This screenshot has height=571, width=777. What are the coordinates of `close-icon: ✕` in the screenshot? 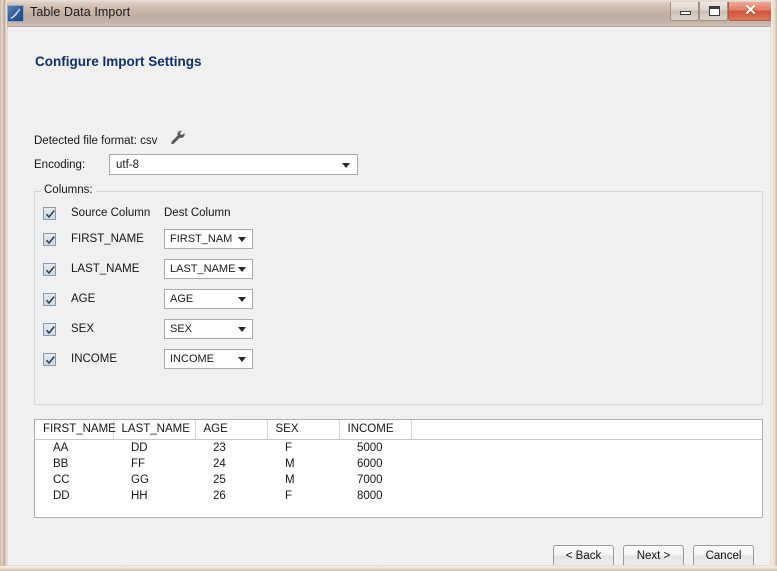 It's located at (750, 10).